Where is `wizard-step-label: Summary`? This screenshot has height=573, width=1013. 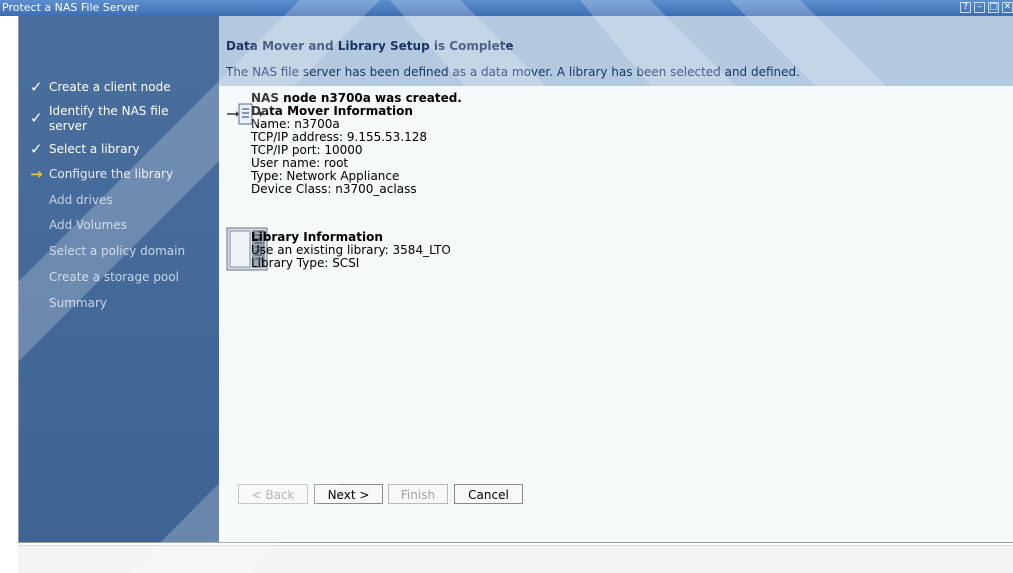 wizard-step-label: Summary is located at coordinates (78, 303).